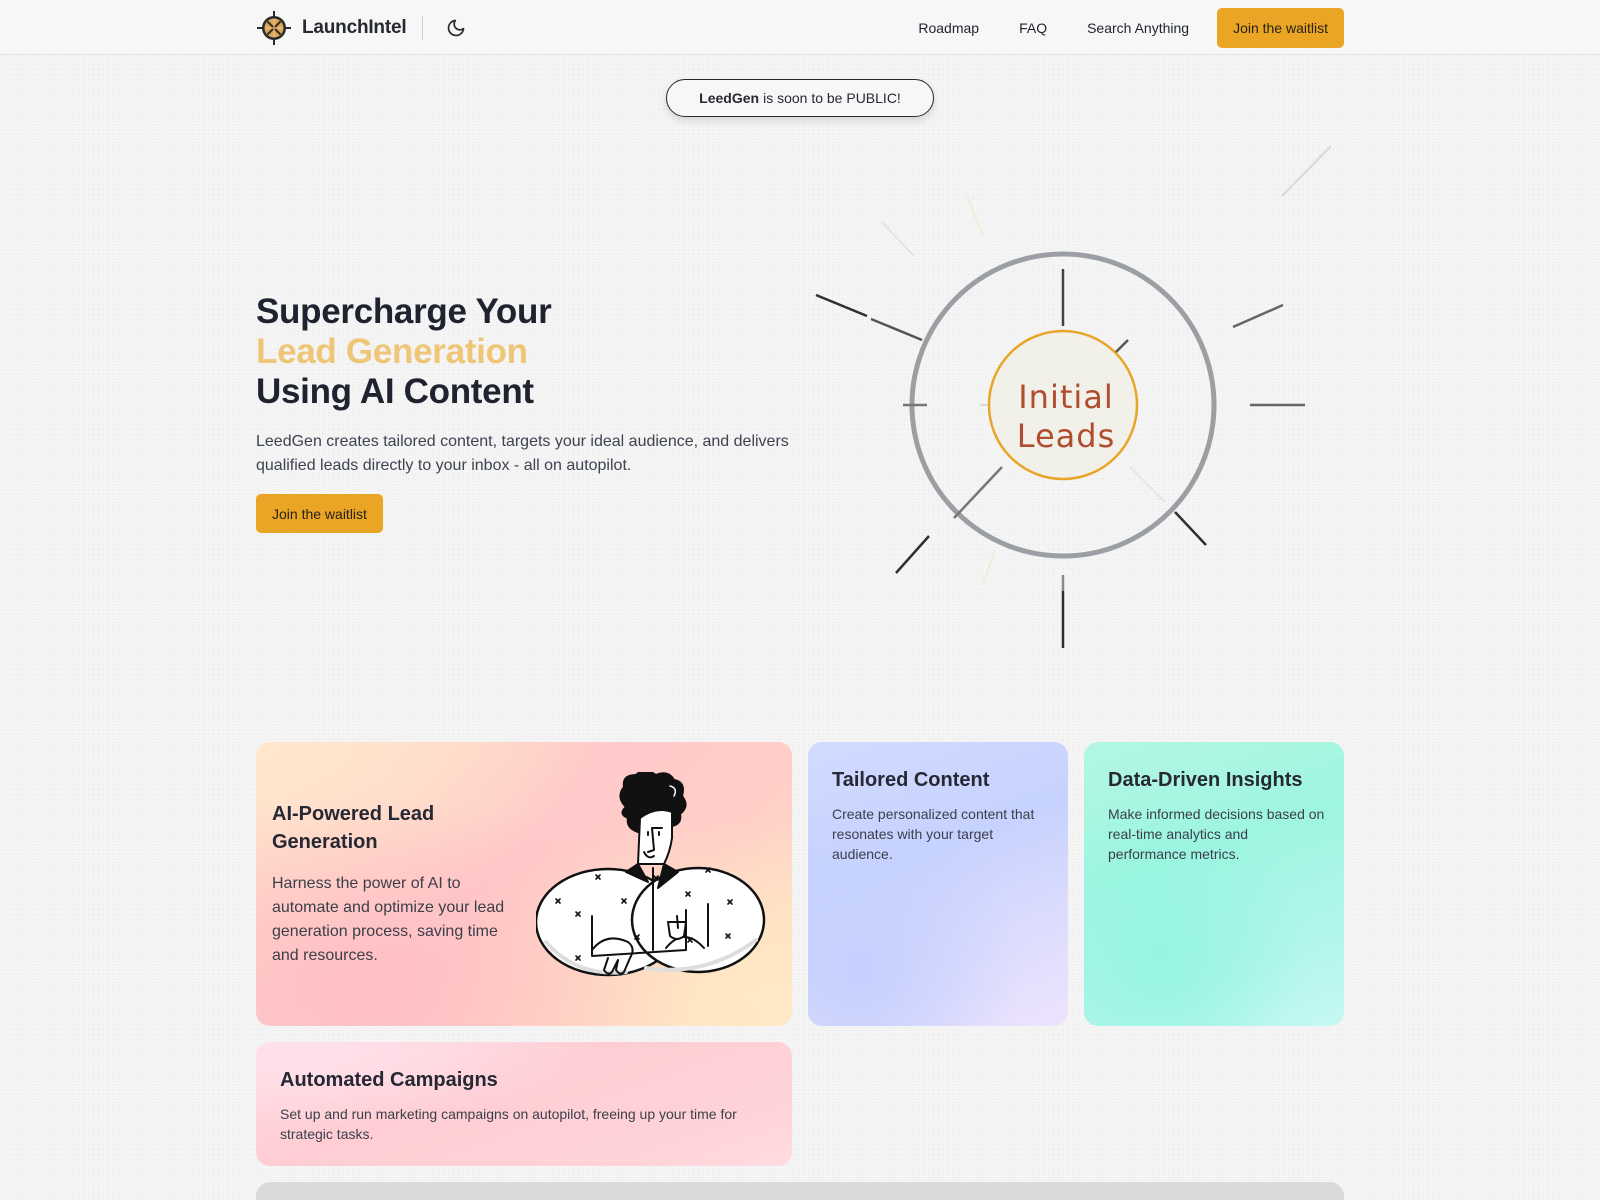  I want to click on leads-diagram: Initial Leads, so click(1070, 390).